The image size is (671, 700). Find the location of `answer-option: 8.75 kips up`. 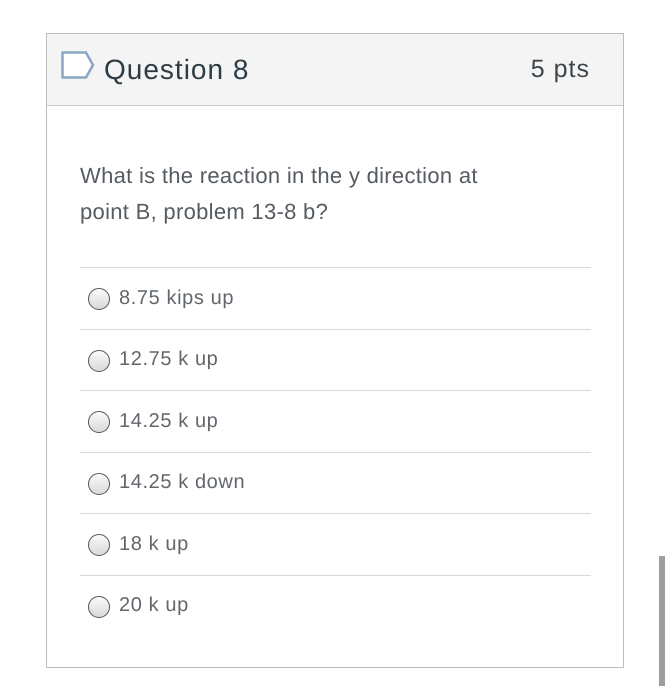

answer-option: 8.75 kips up is located at coordinates (335, 297).